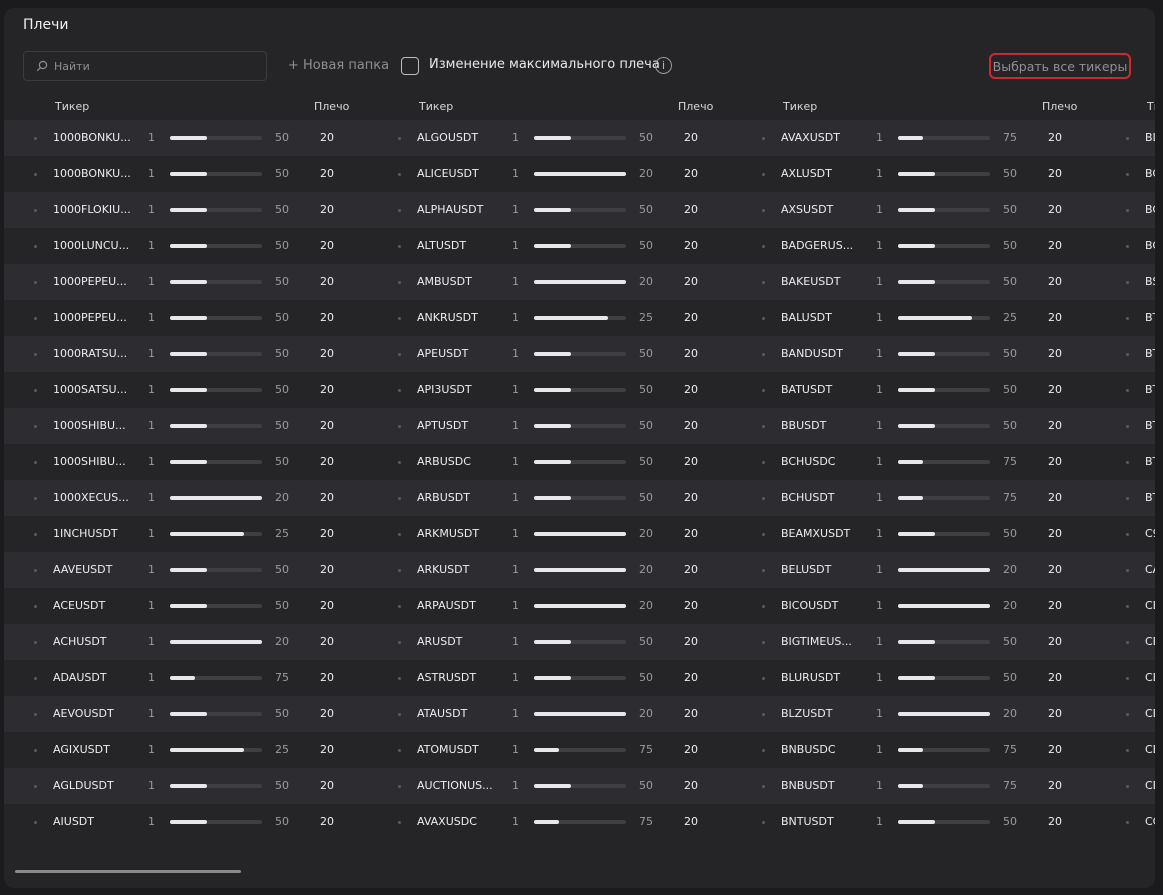 This screenshot has height=895, width=1163. What do you see at coordinates (695, 106) in the screenshot?
I see `column-header-leverage: Плечо` at bounding box center [695, 106].